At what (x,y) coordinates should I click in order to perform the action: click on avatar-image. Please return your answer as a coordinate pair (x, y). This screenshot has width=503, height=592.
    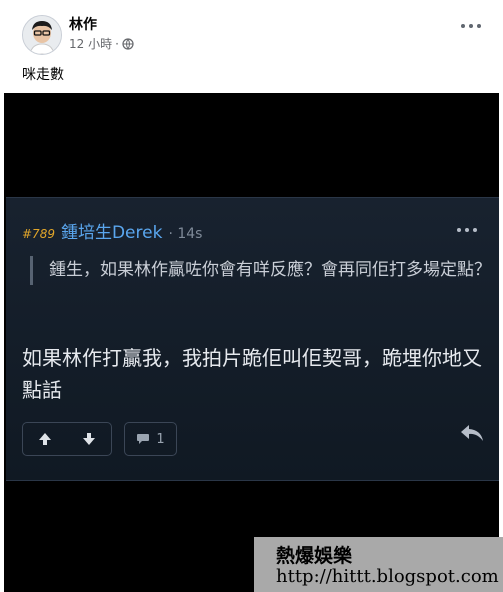
    Looking at the image, I should click on (42, 35).